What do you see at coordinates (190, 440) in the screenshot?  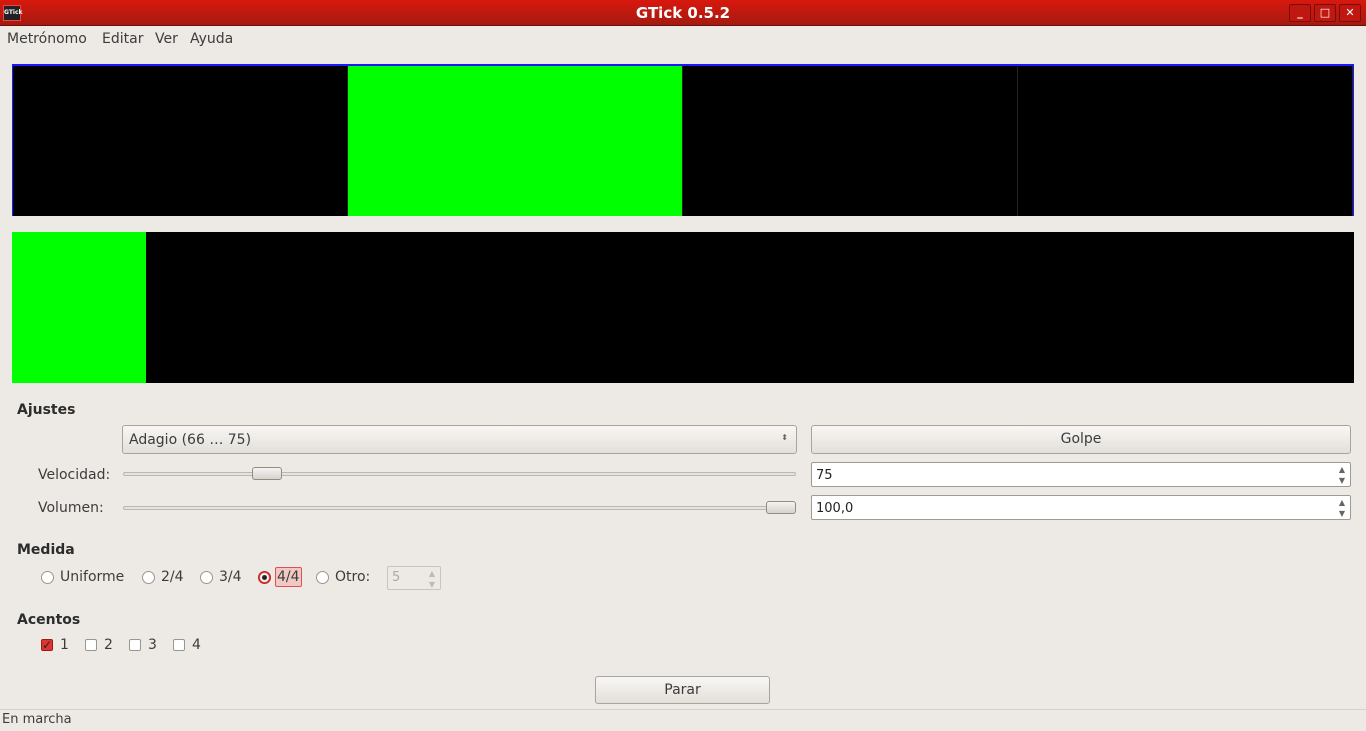 I see `tempo-preset-value: Adagio (66 … 75)` at bounding box center [190, 440].